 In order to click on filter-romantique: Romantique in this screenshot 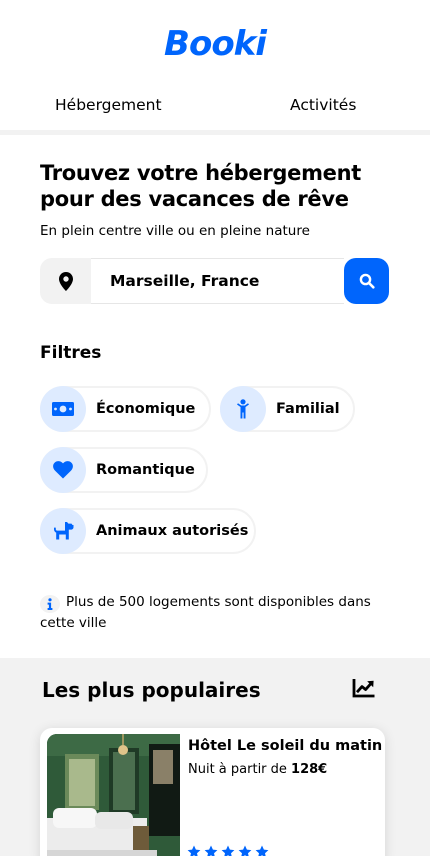, I will do `click(124, 470)`.